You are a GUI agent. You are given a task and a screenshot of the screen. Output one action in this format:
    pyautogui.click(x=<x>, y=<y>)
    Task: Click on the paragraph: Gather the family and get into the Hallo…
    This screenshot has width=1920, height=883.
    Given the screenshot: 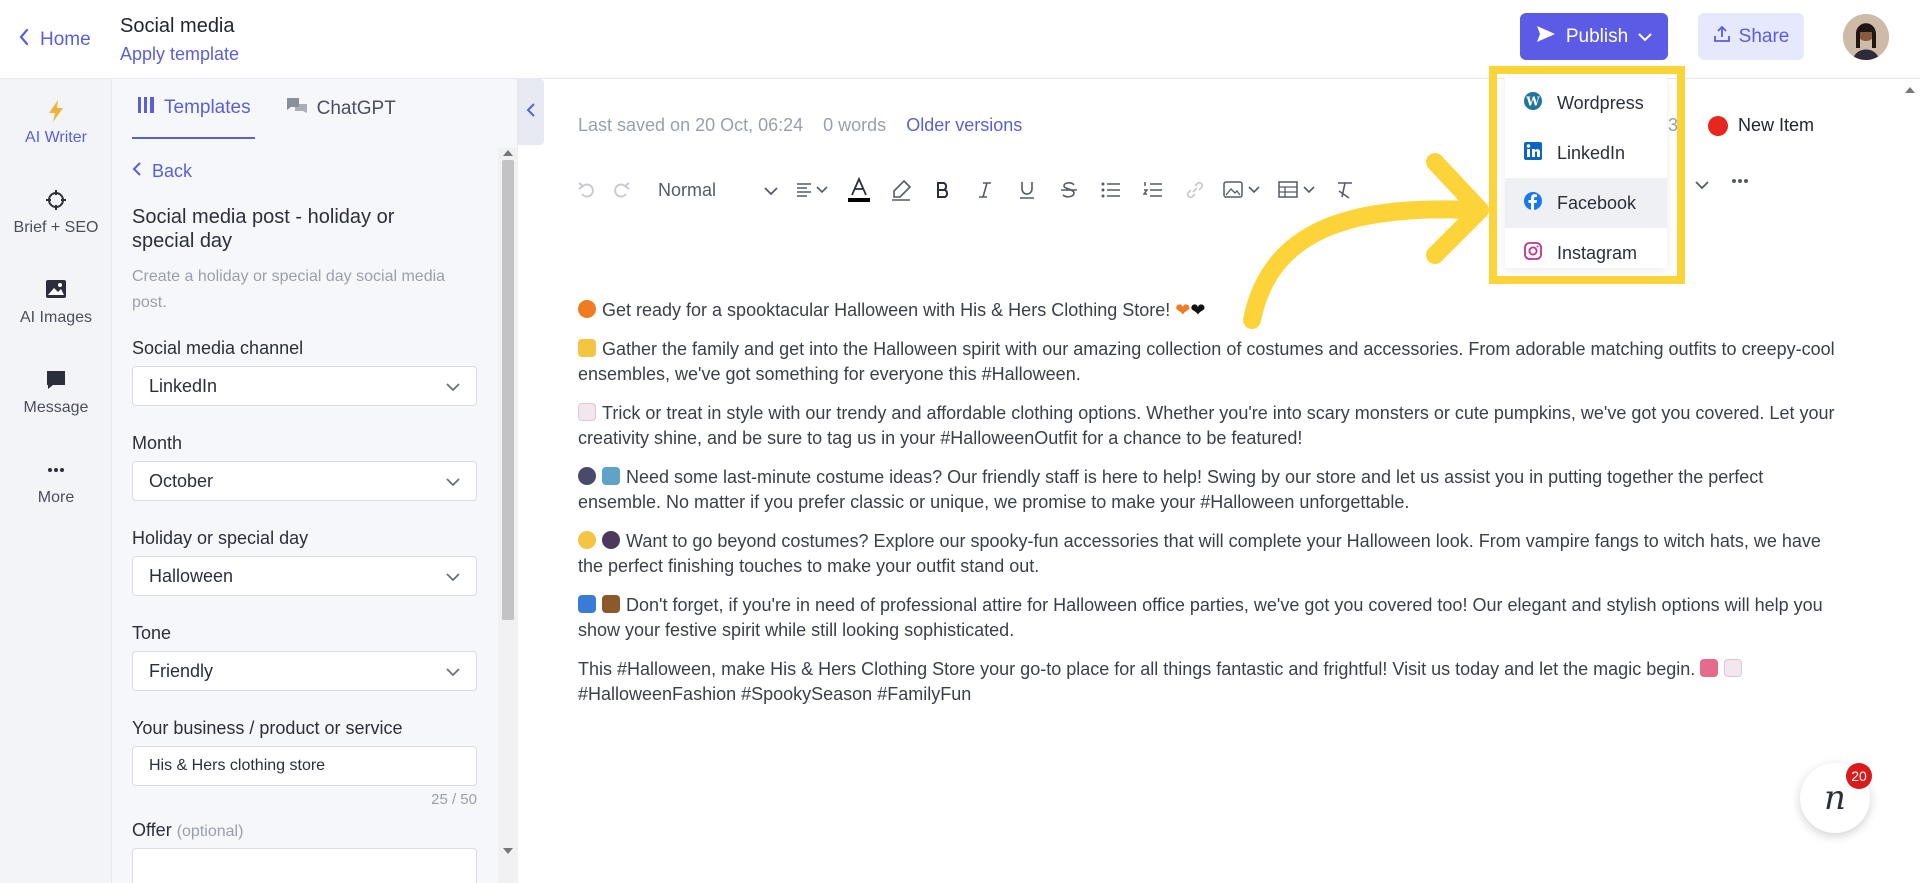 What is the action you would take?
    pyautogui.click(x=1208, y=362)
    